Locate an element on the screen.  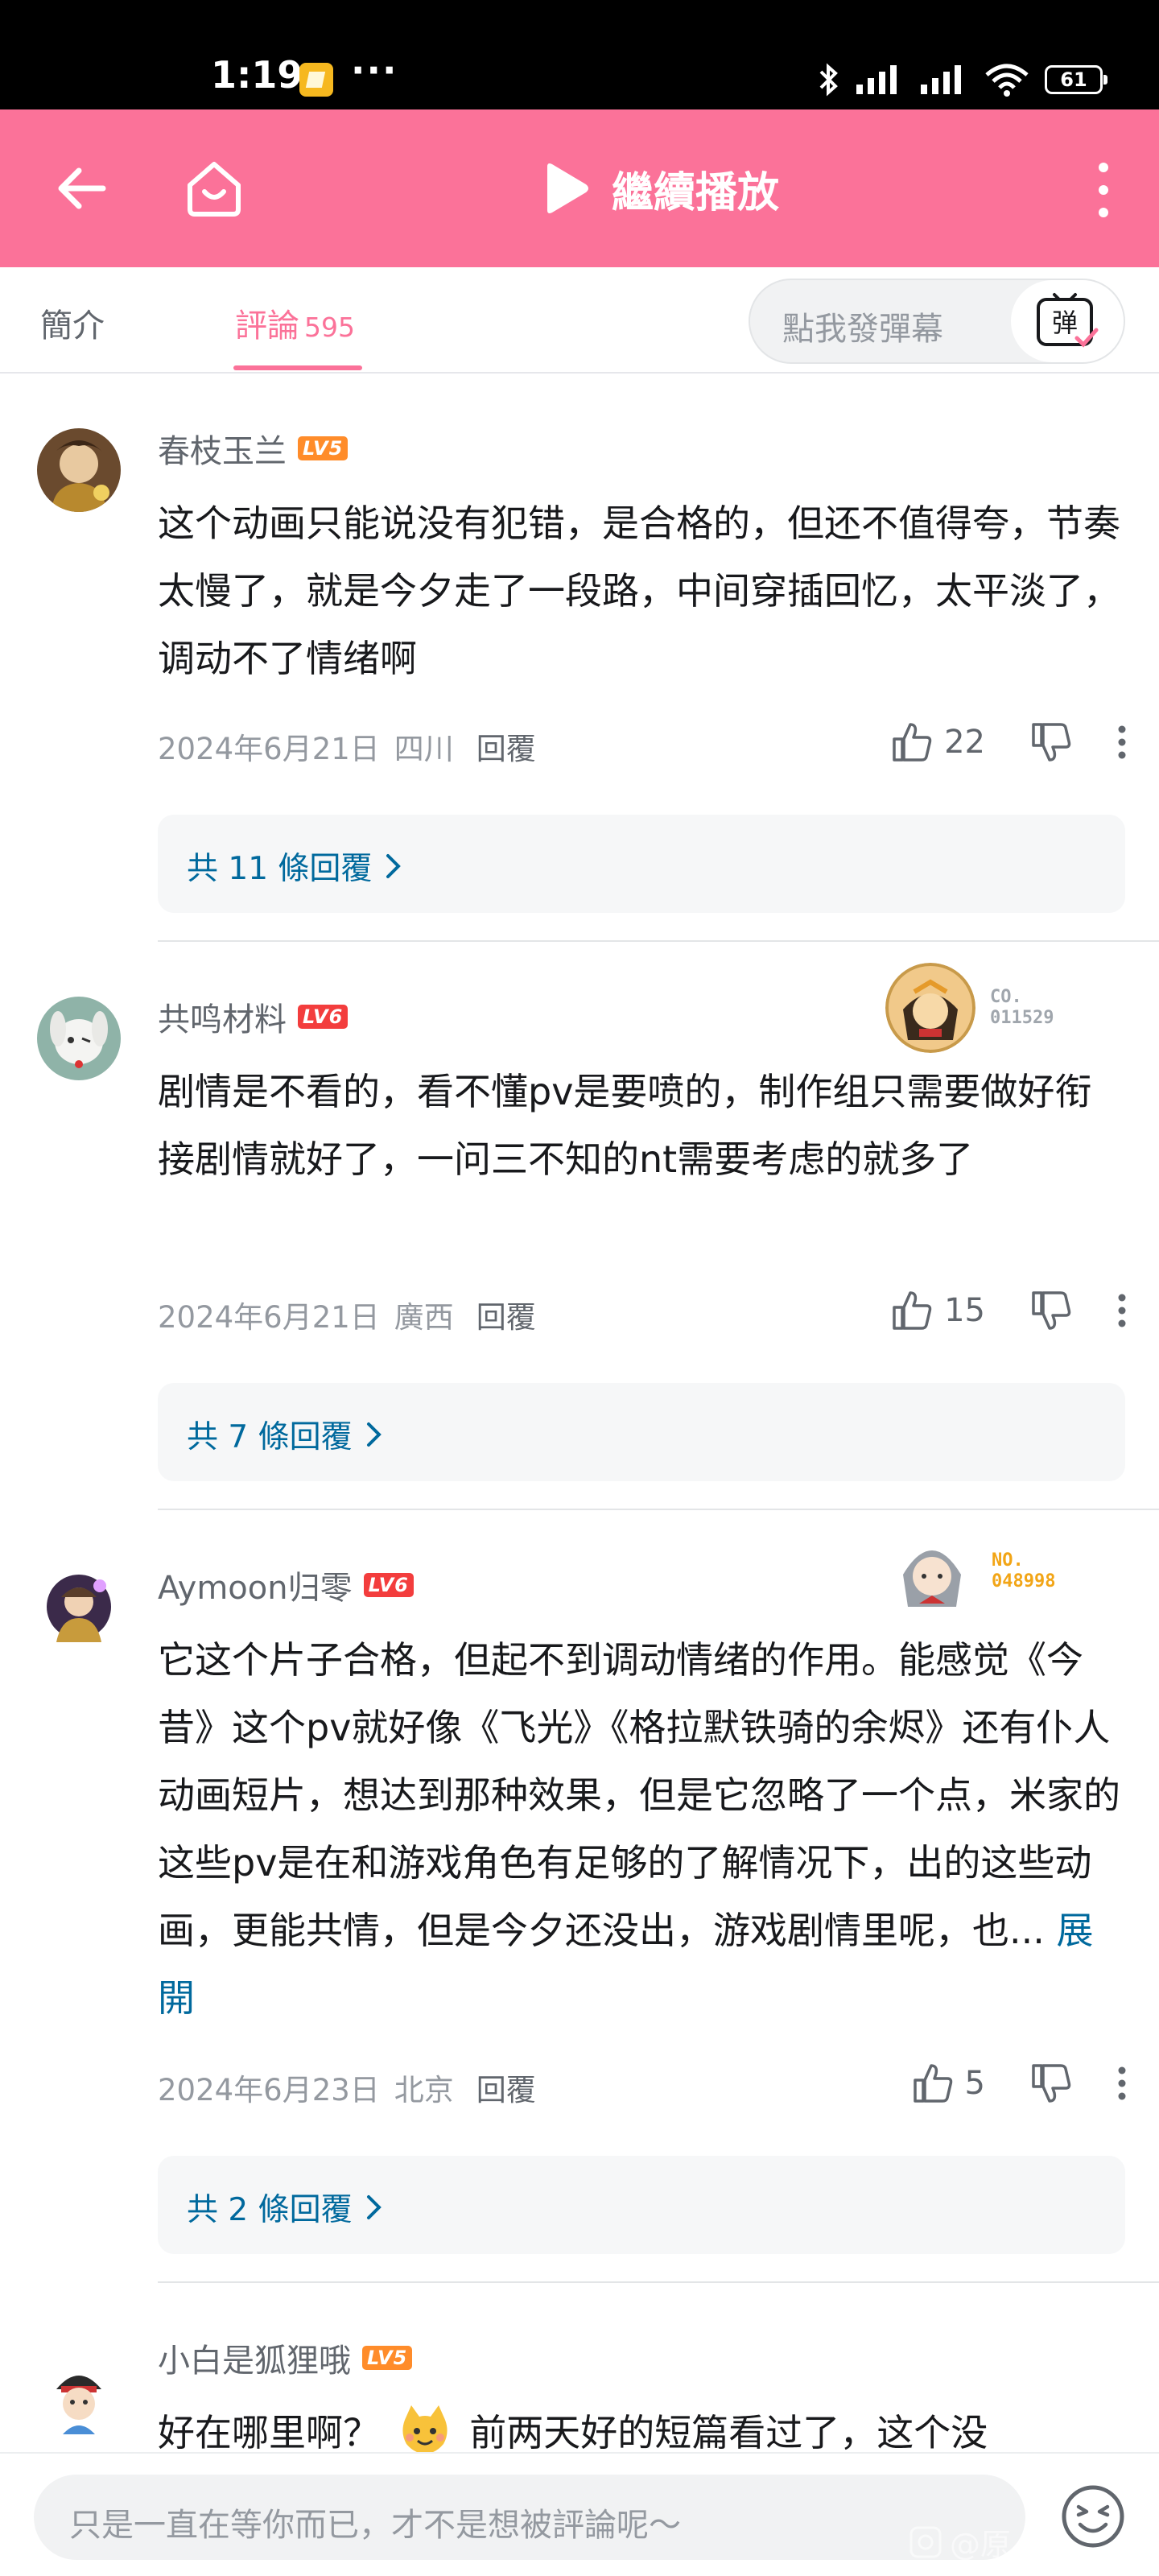
comment-text: 好在哪里啊？ 前两天好的短篇看过了，这个没 is located at coordinates (641, 2425).